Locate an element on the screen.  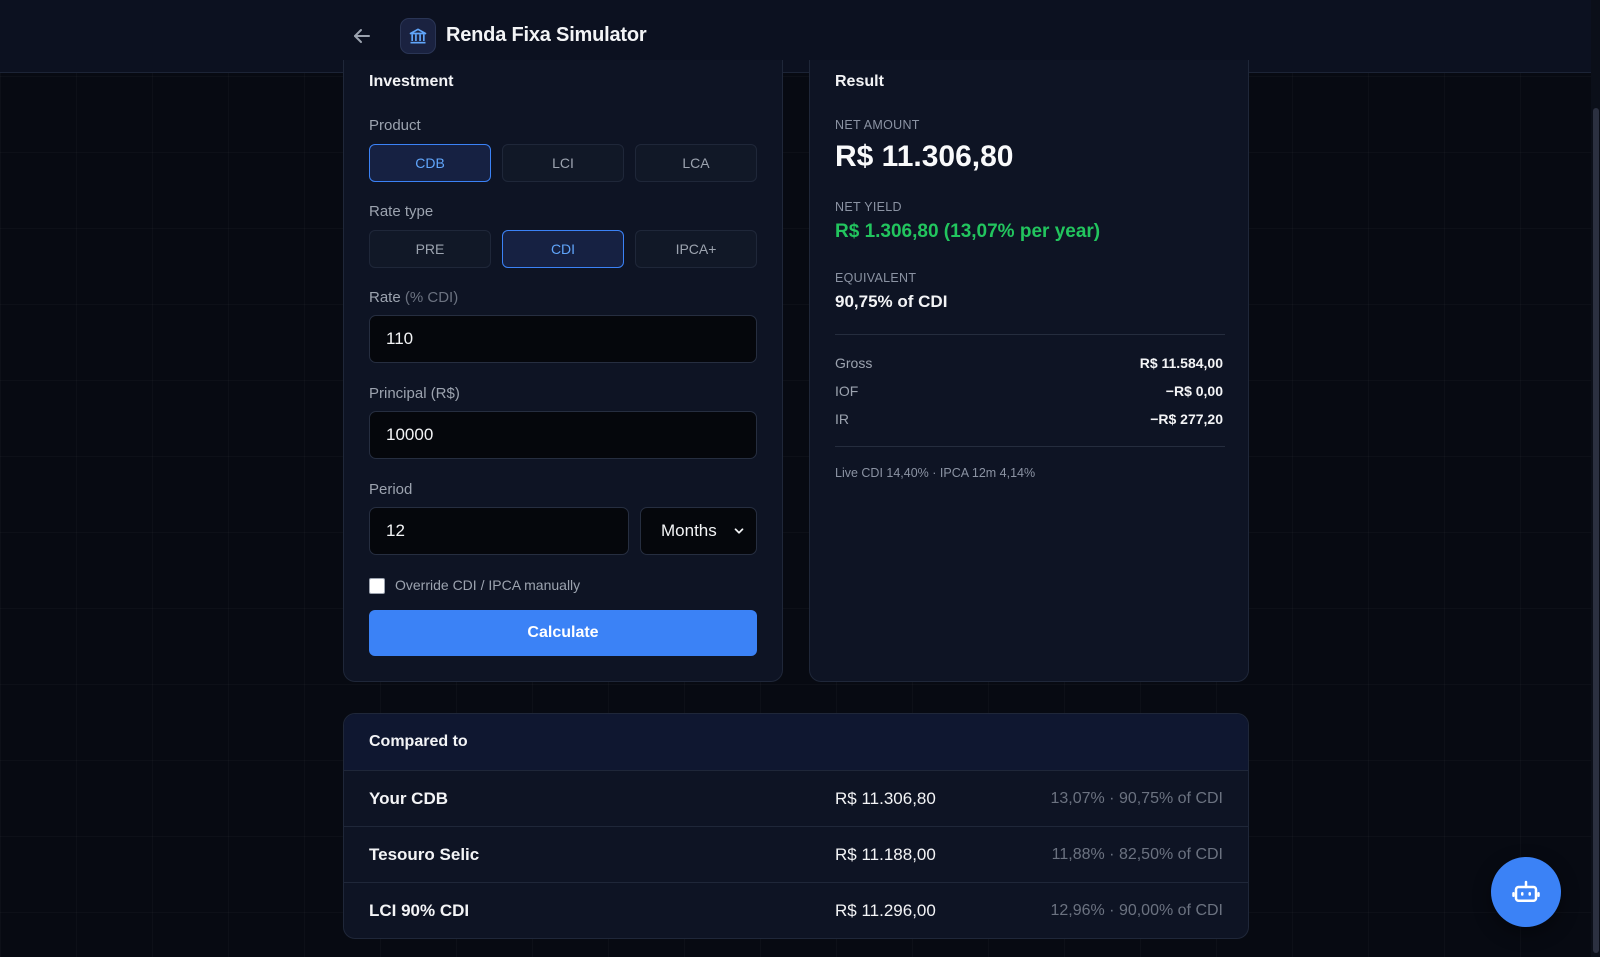
breakdown-ir-label: IR is located at coordinates (842, 419).